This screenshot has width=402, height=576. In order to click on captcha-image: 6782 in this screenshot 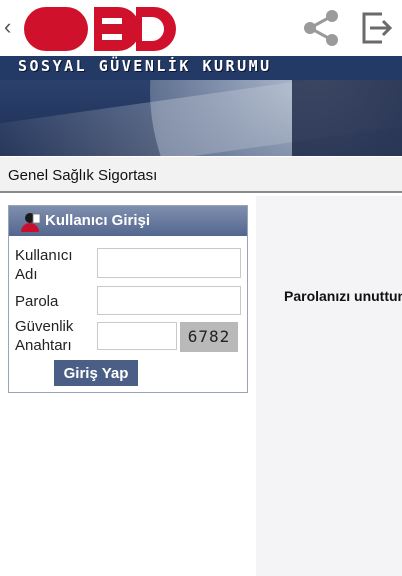, I will do `click(209, 337)`.